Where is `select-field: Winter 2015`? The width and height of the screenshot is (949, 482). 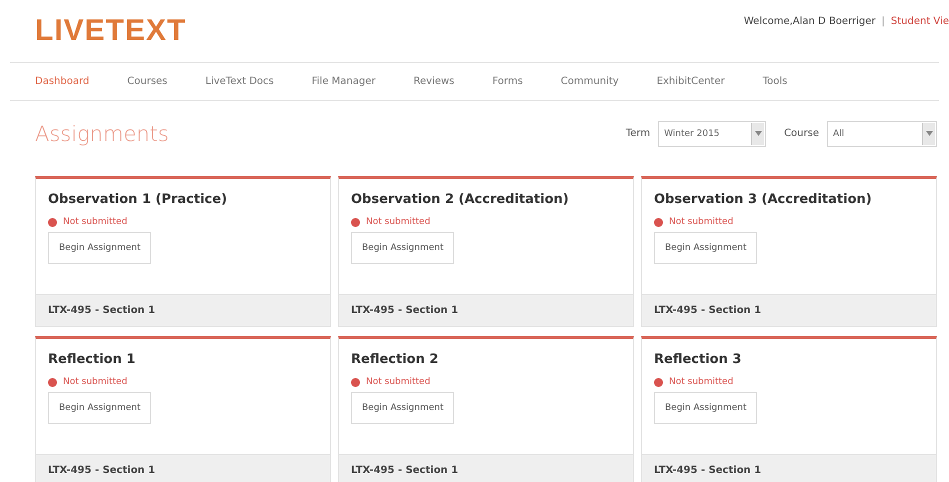
select-field: Winter 2015 is located at coordinates (712, 133).